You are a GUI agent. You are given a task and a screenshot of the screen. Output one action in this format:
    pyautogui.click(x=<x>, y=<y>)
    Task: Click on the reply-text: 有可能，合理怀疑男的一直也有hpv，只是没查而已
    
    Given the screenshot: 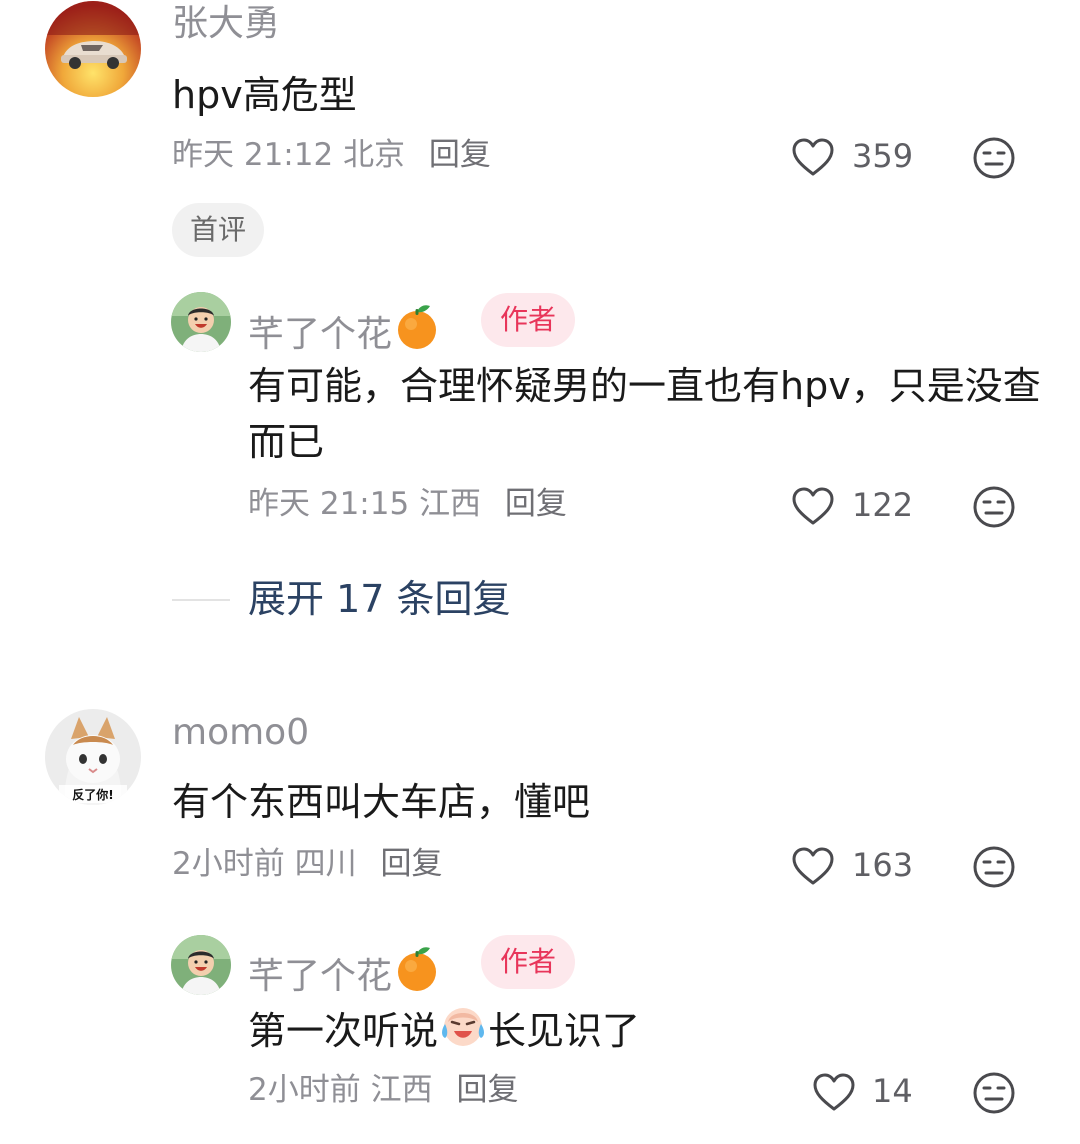 What is the action you would take?
    pyautogui.click(x=644, y=414)
    